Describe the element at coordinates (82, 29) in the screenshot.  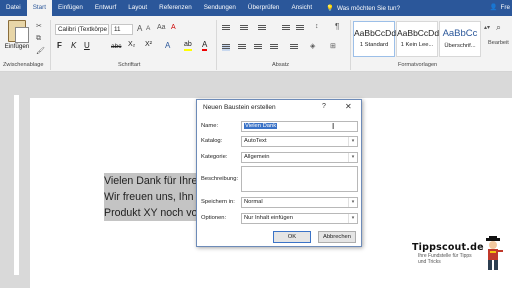
I see `font-name-box: Calibri (Textkörpe` at that location.